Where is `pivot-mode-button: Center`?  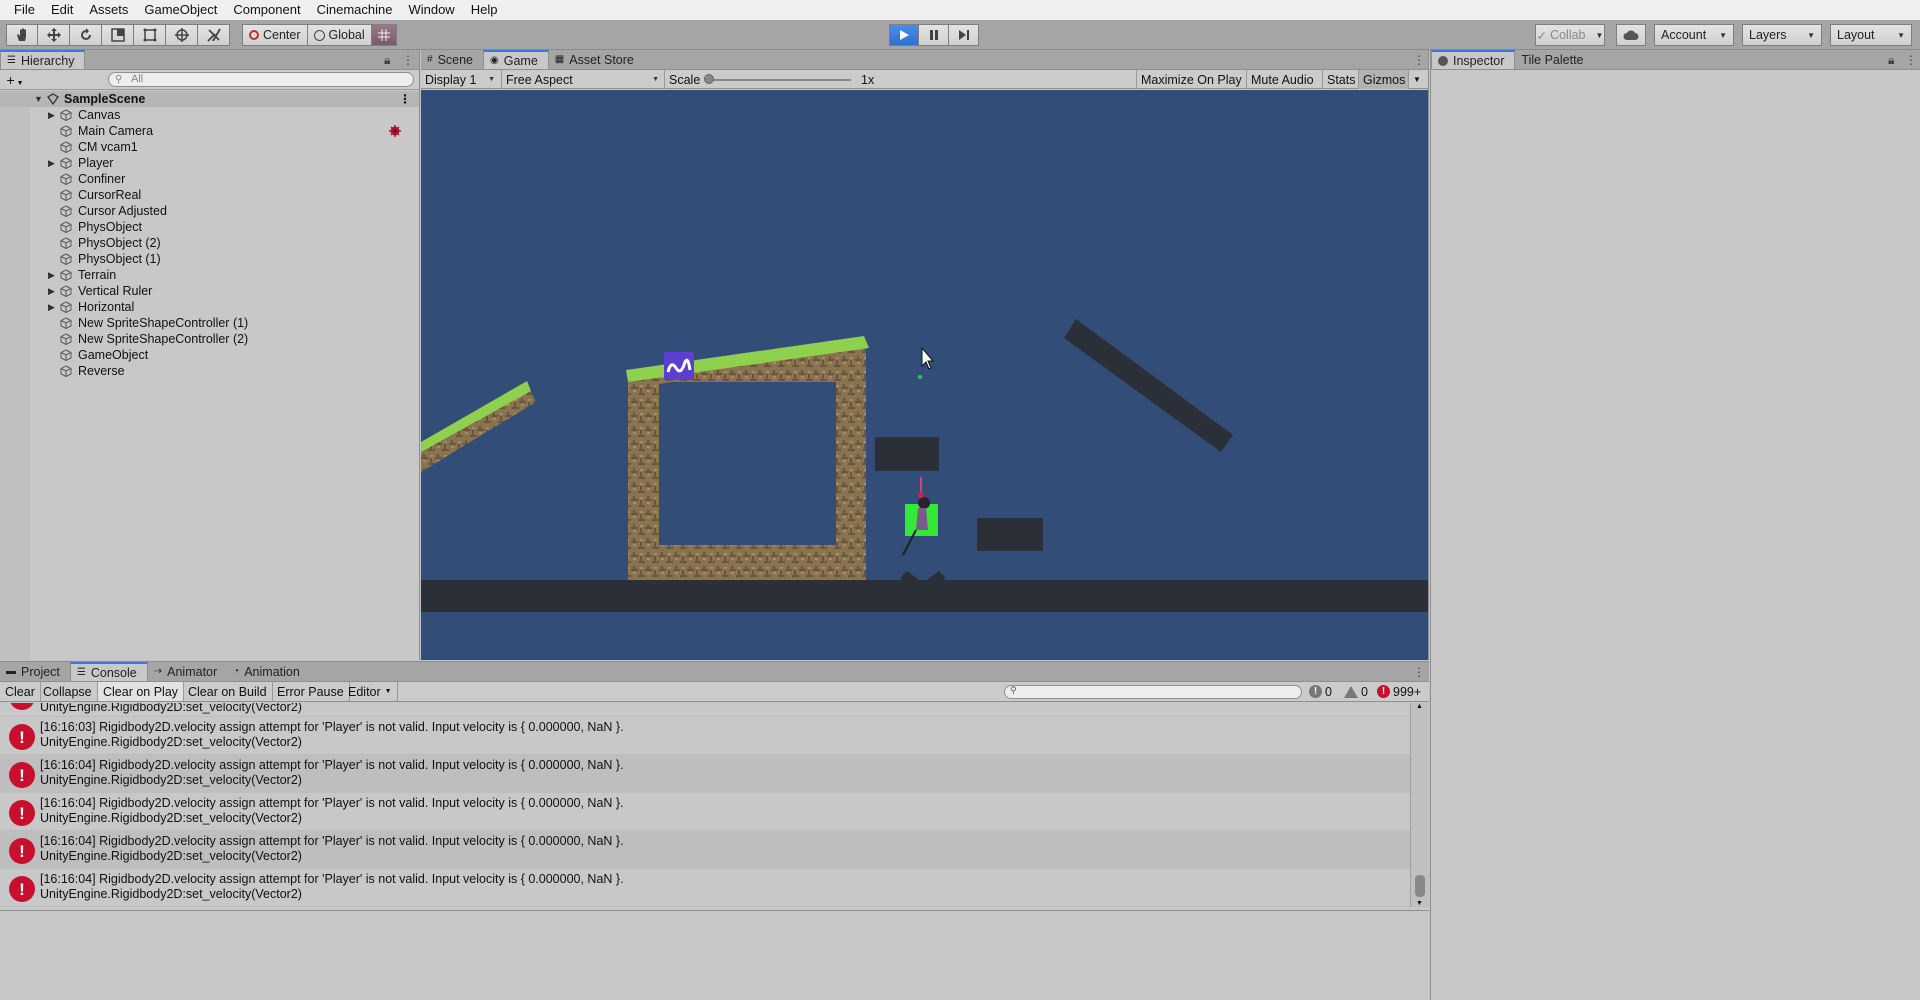
pivot-mode-button: Center is located at coordinates (275, 35).